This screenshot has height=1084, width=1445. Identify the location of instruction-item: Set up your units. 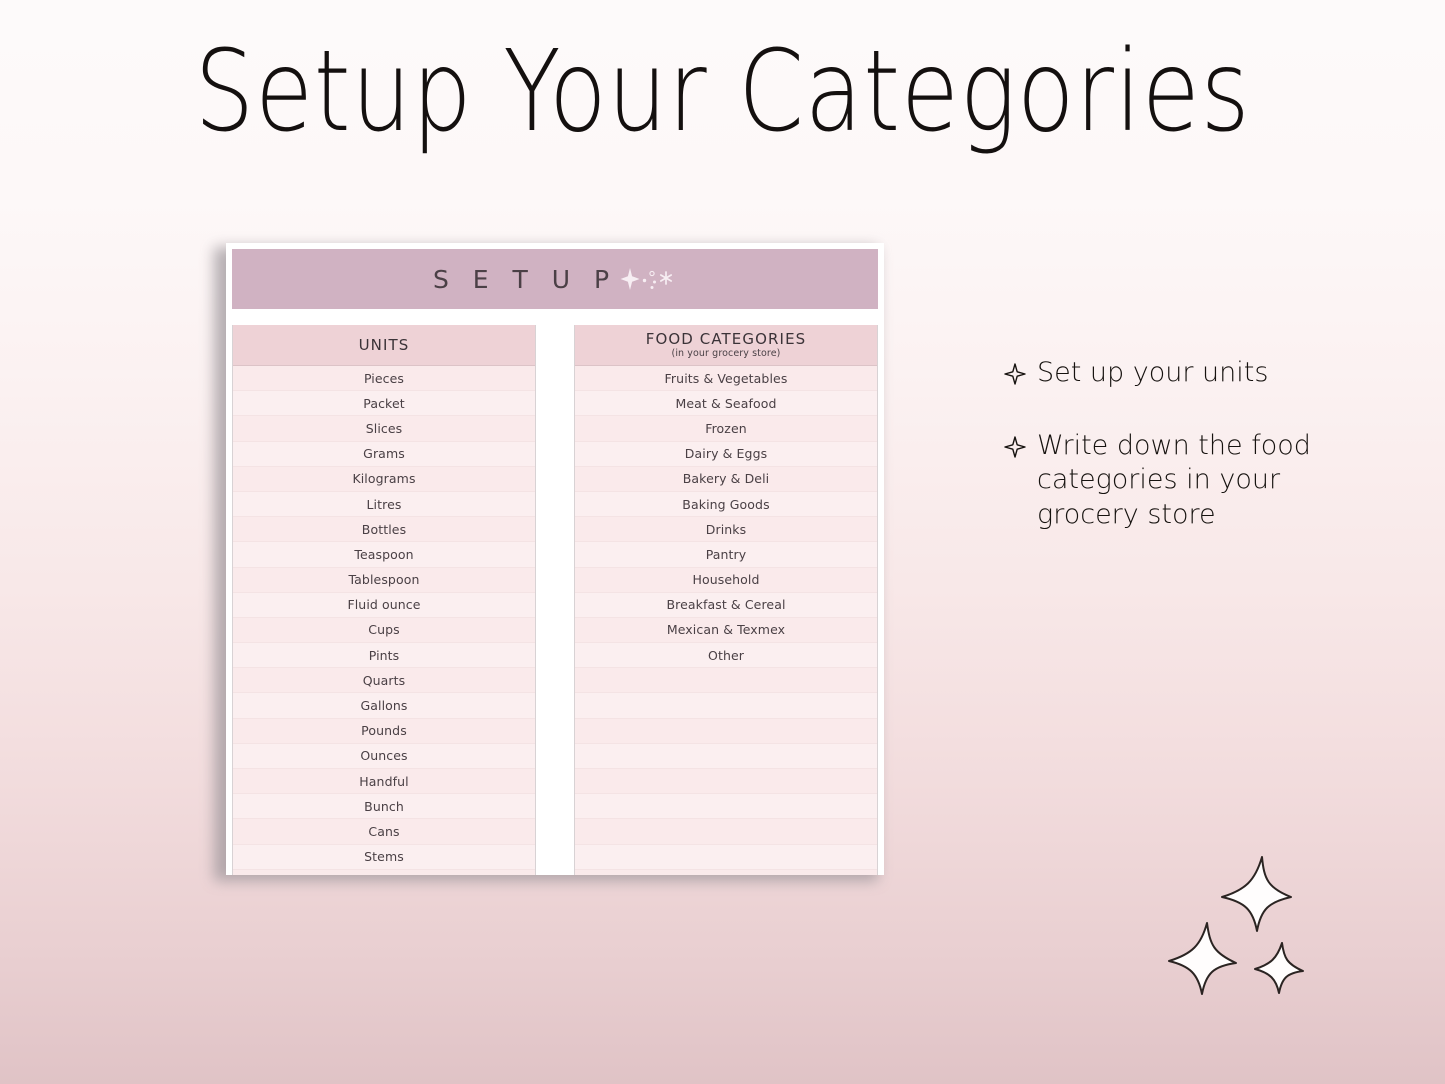
(1169, 375).